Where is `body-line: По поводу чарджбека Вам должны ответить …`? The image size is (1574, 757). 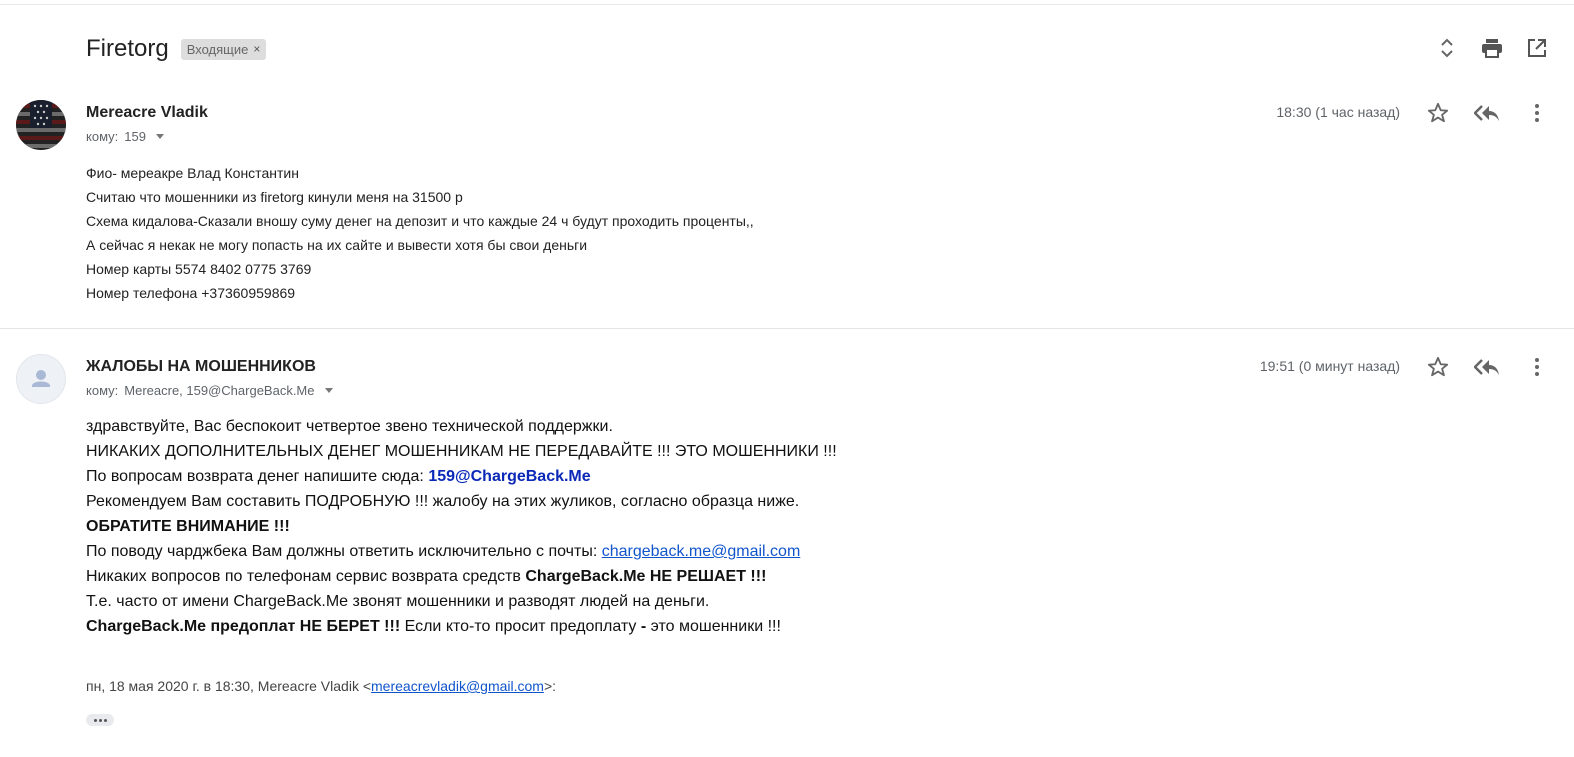
body-line: По поводу чарджбека Вам должны ответить … is located at coordinates (461, 551).